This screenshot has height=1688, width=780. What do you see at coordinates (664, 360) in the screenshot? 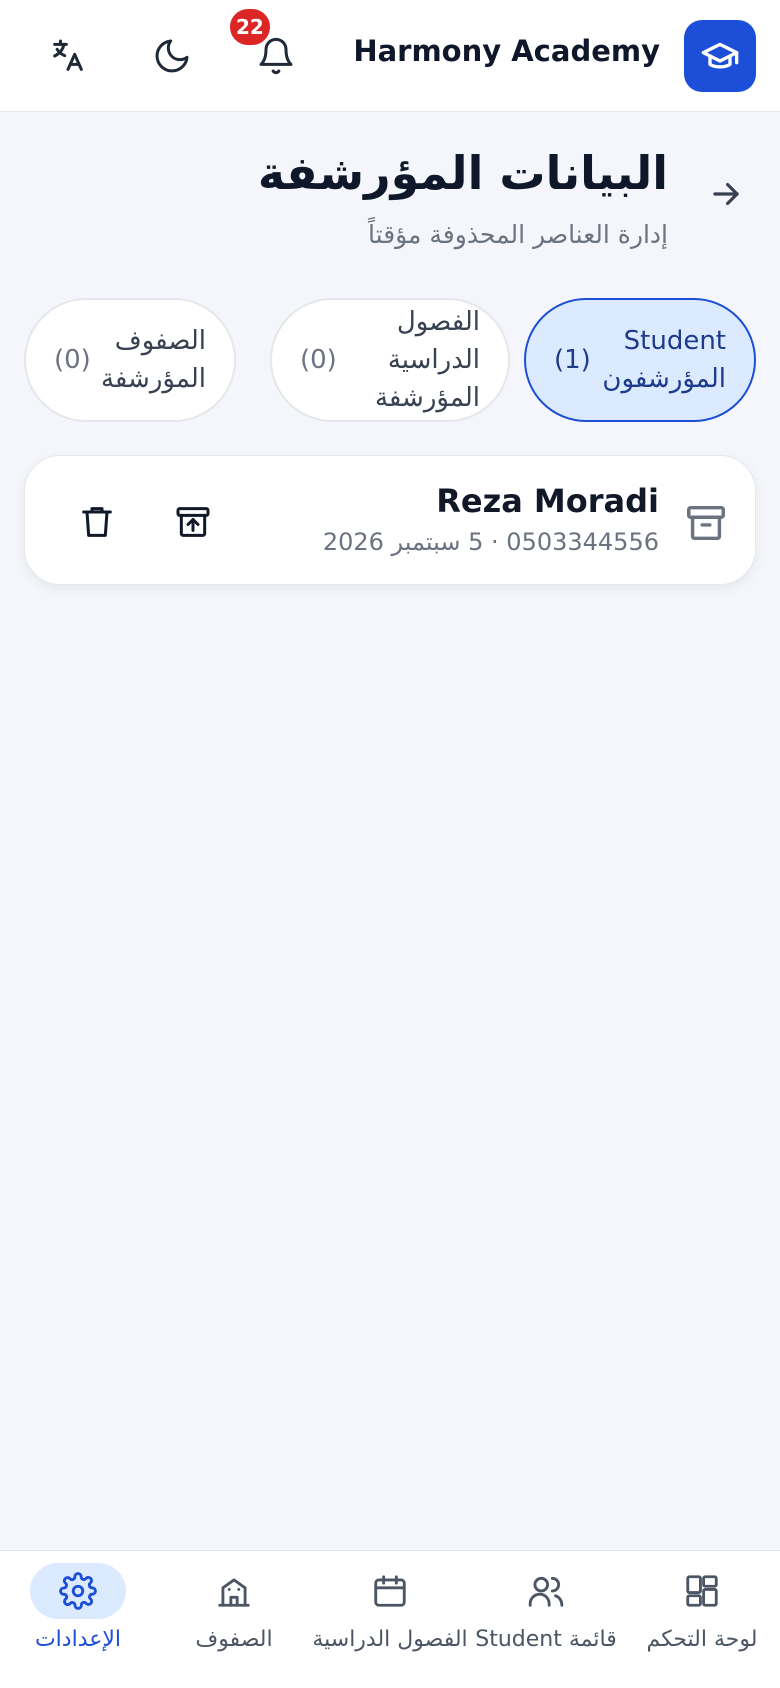
I see `tab-label: Student المؤرشفون` at bounding box center [664, 360].